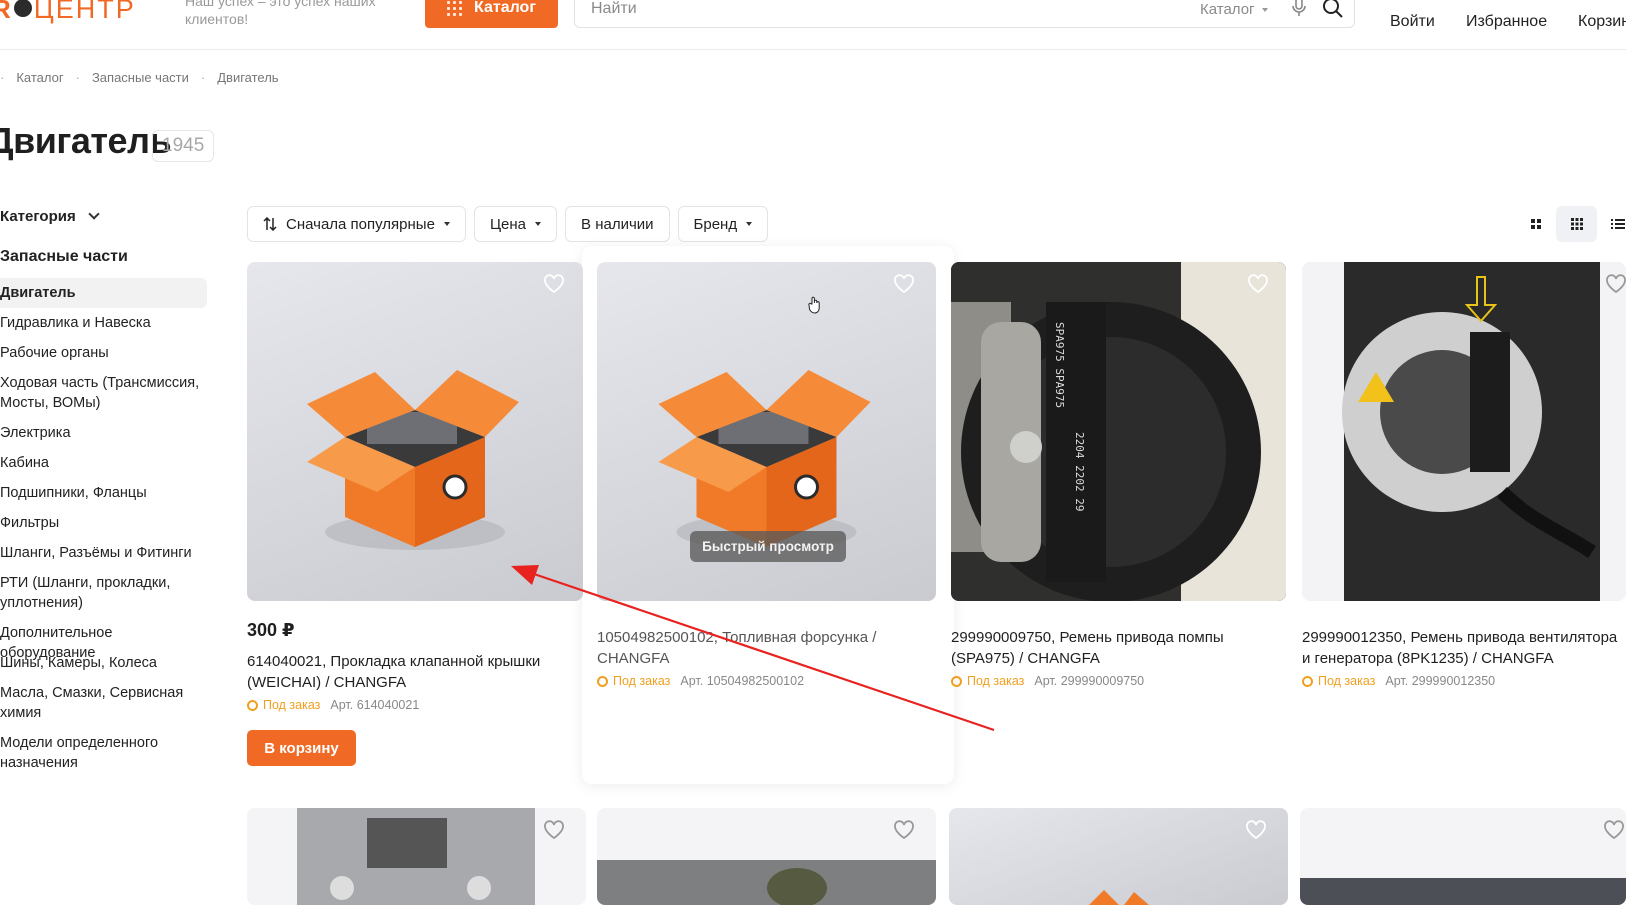  What do you see at coordinates (768, 546) in the screenshot?
I see `quick-view-button: Быстрый просмотр` at bounding box center [768, 546].